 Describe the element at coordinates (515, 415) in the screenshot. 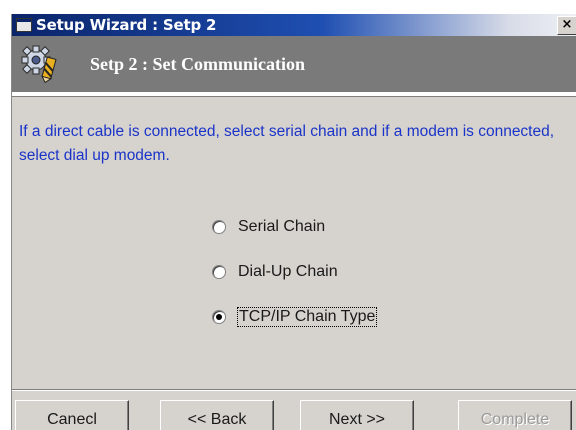

I see `complete-button: Complete` at that location.